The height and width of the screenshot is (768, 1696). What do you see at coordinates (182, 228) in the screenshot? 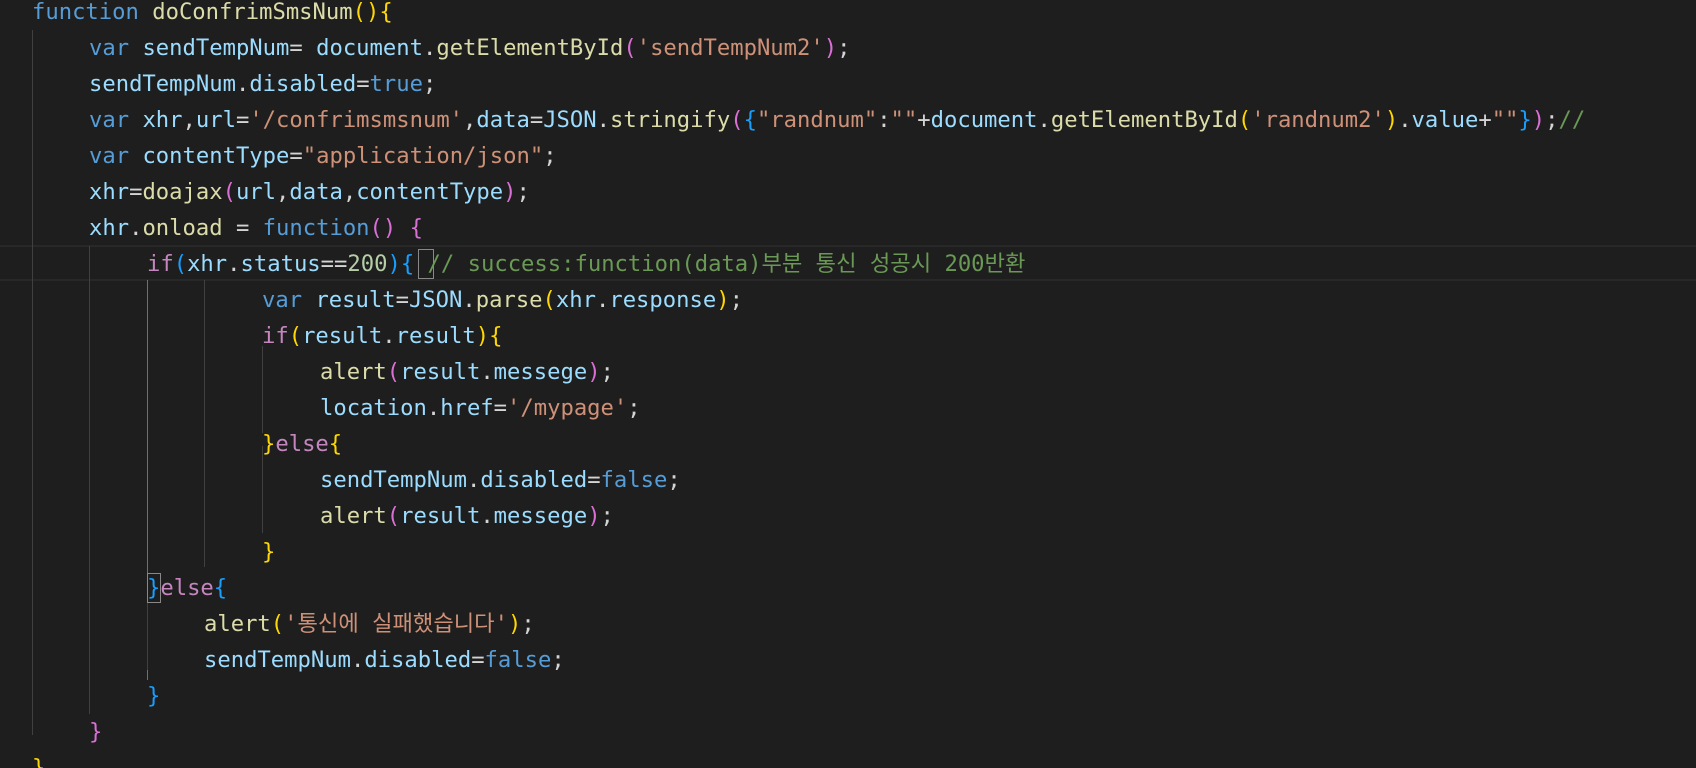
I see `code-token: onload` at bounding box center [182, 228].